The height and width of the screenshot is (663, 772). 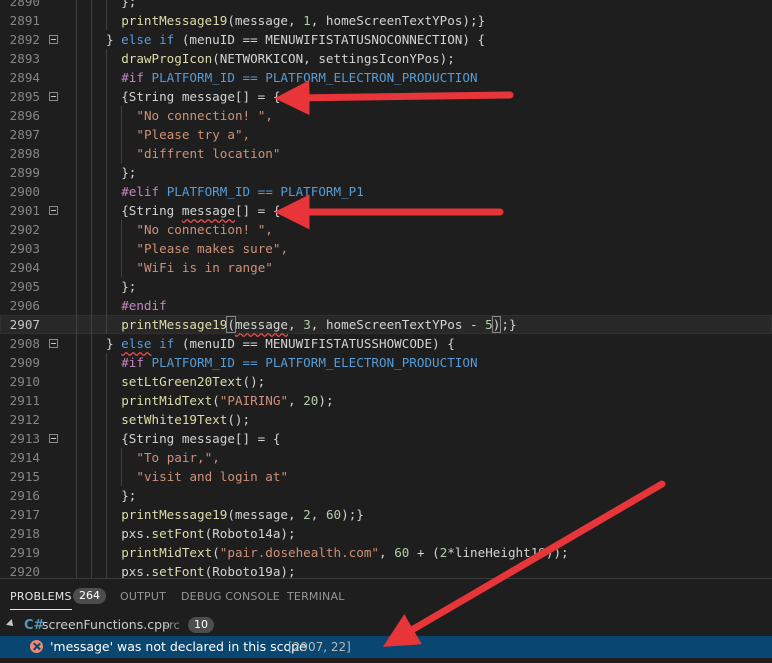 I want to click on chevron-down-icon, so click(x=11, y=624).